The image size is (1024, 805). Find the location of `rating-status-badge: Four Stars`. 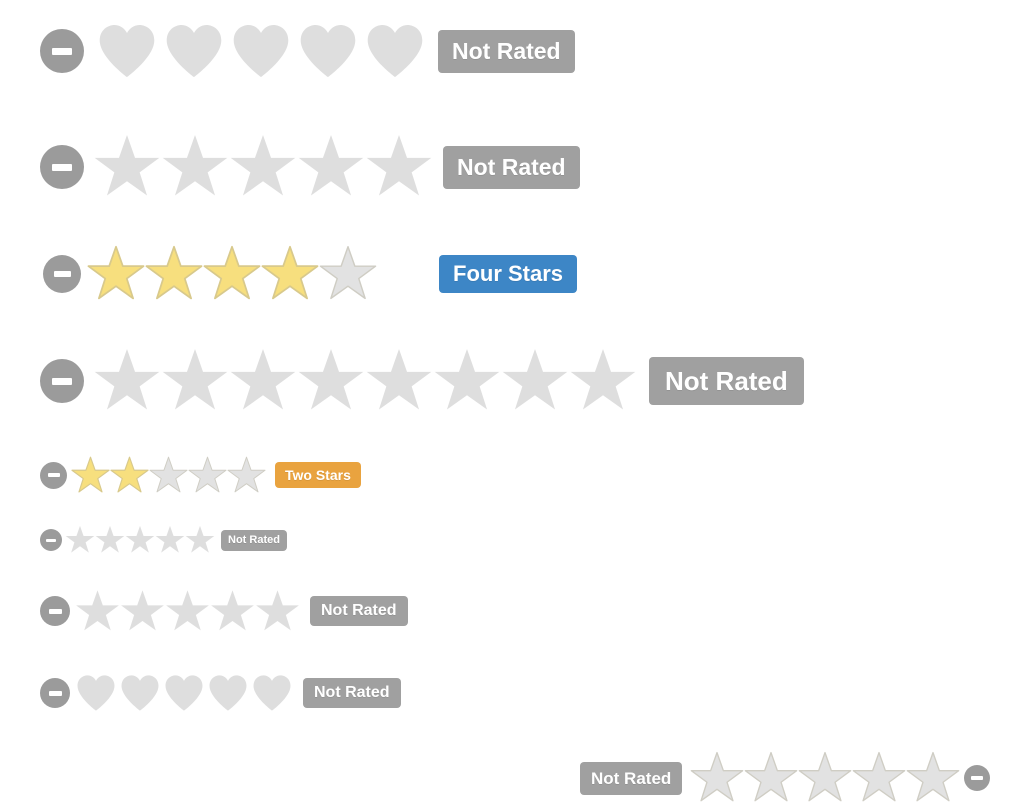

rating-status-badge: Four Stars is located at coordinates (508, 274).